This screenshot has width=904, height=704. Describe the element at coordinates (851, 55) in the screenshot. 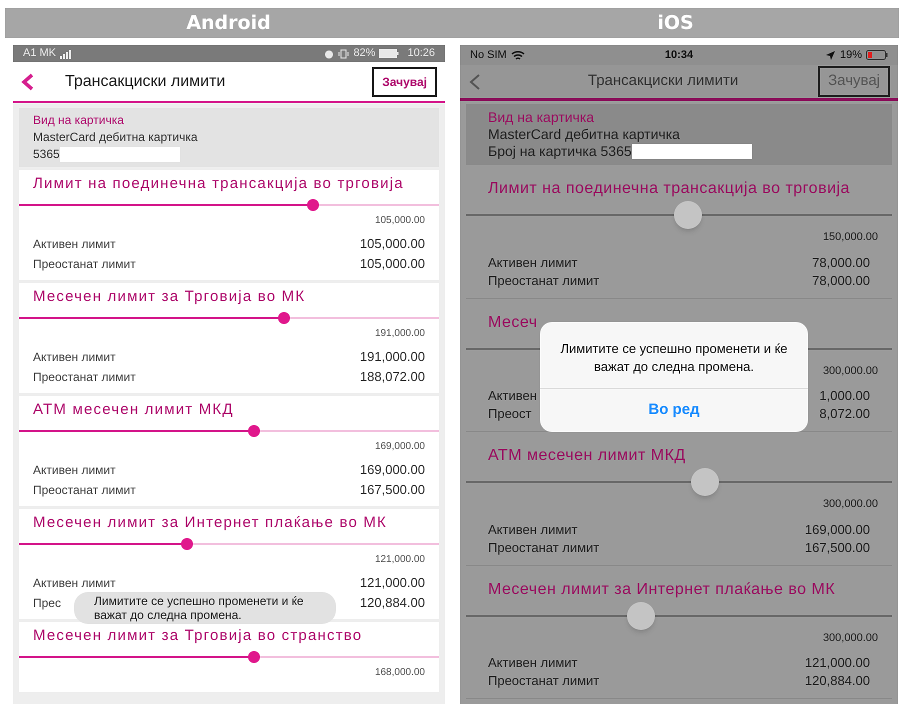

I see `battery-percent: 19%` at that location.